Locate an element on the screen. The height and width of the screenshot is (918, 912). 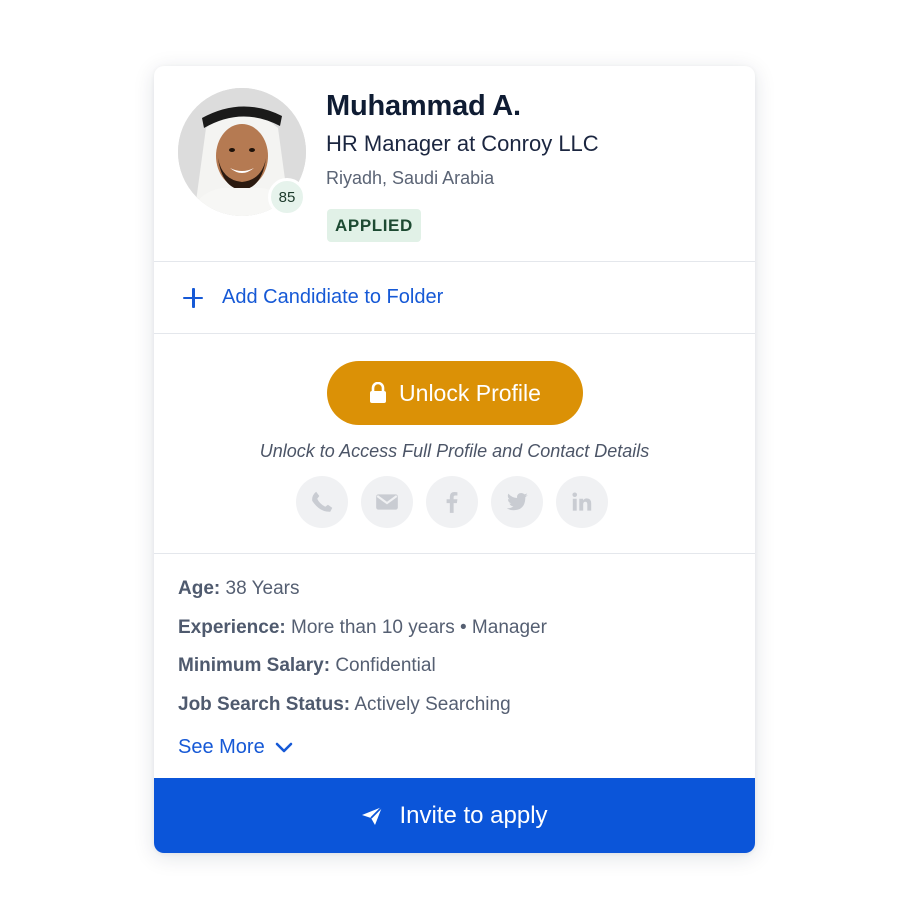
lock-icon is located at coordinates (378, 392).